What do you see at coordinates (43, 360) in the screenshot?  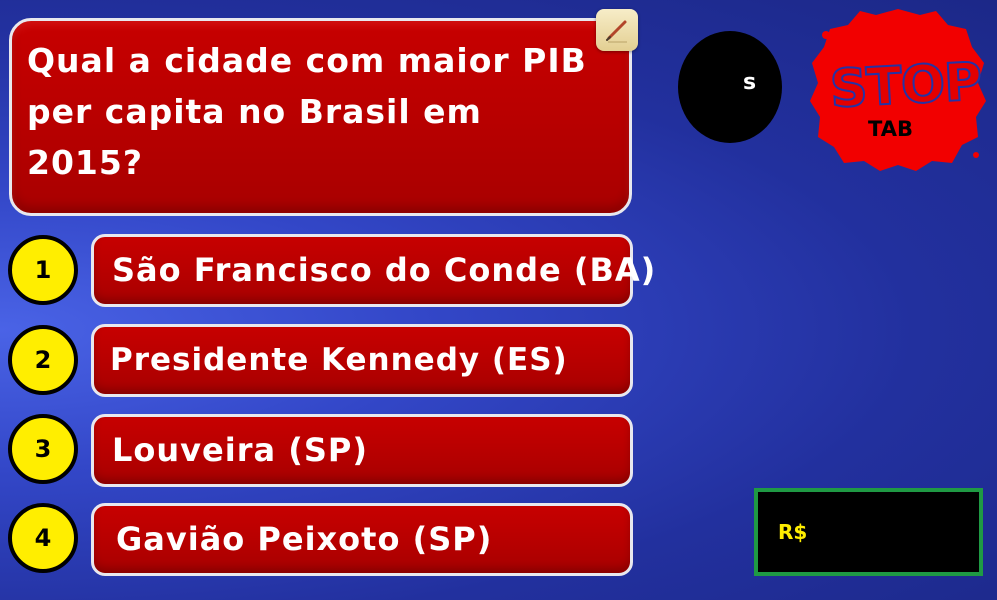 I see `answer-number-2: 2` at bounding box center [43, 360].